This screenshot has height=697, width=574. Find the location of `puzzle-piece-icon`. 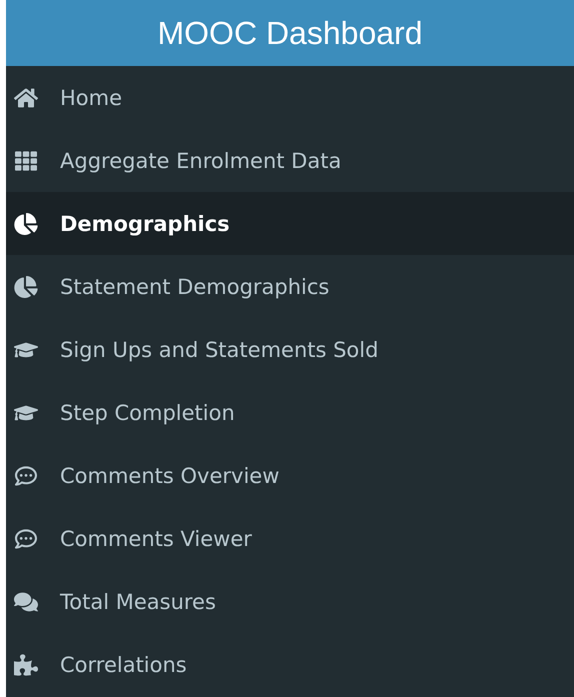

puzzle-piece-icon is located at coordinates (26, 665).